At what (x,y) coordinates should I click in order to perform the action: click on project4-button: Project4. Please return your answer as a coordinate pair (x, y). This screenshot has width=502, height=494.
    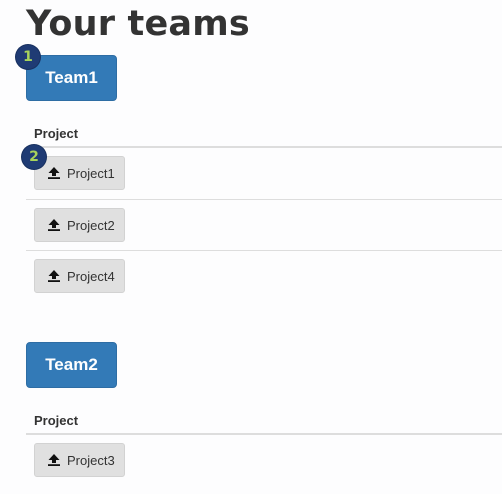
    Looking at the image, I should click on (79, 276).